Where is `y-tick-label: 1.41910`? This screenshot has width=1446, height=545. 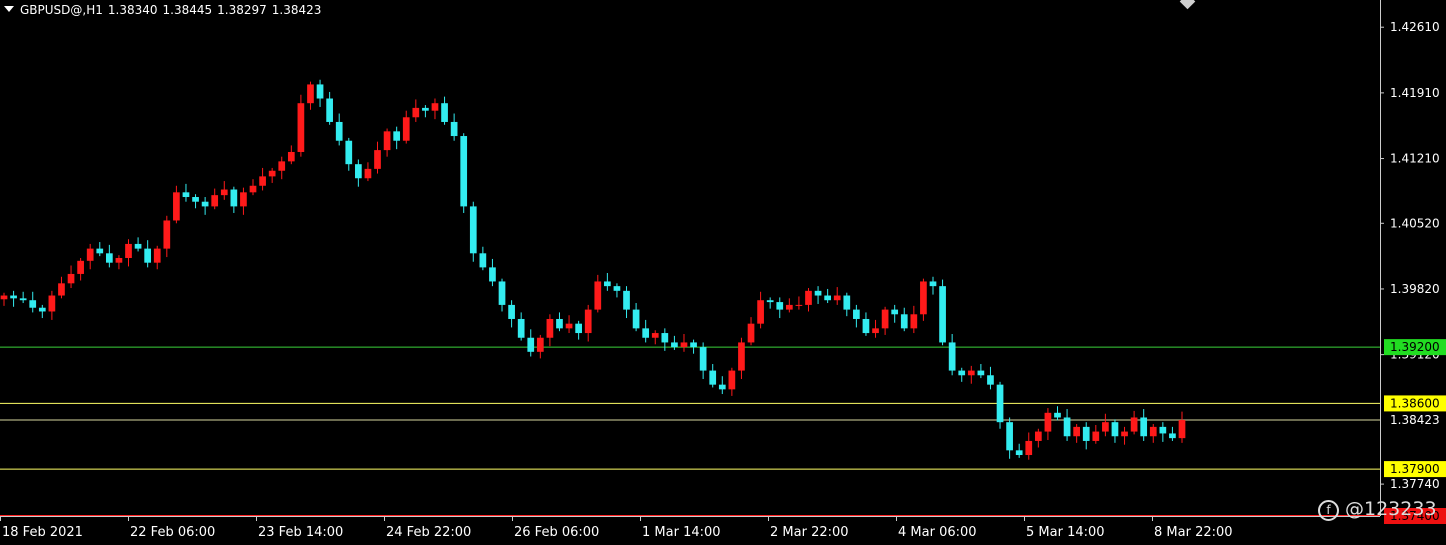
y-tick-label: 1.41910 is located at coordinates (1415, 93).